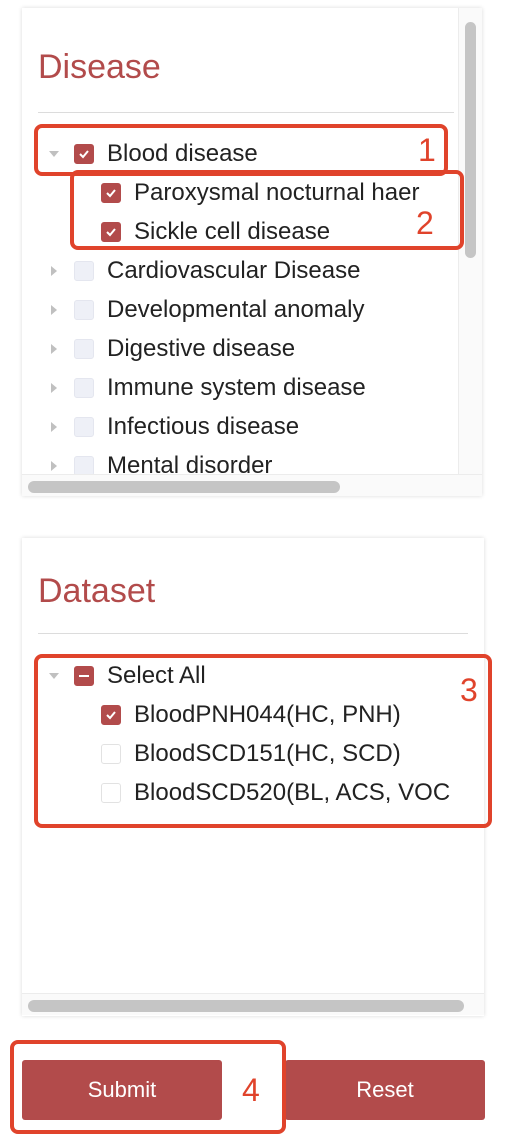 This screenshot has width=508, height=1144. I want to click on checkbox-digestive, so click(84, 349).